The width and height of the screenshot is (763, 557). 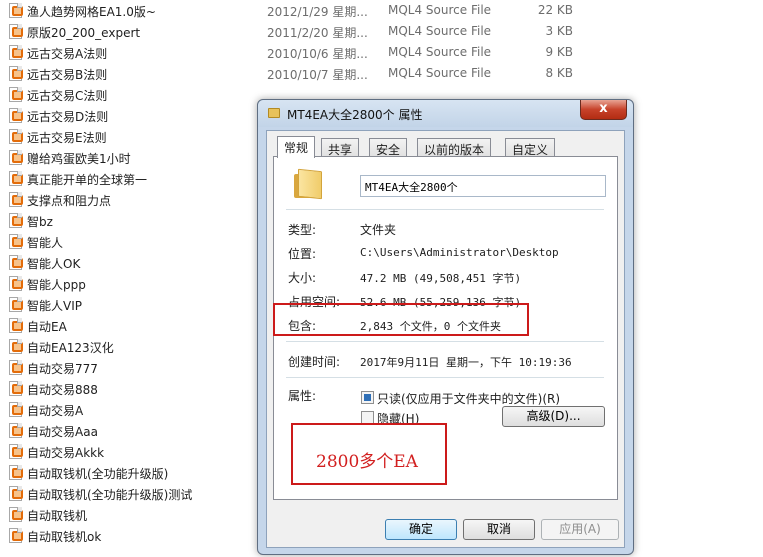 I want to click on file-name: 智bz, so click(x=40, y=222).